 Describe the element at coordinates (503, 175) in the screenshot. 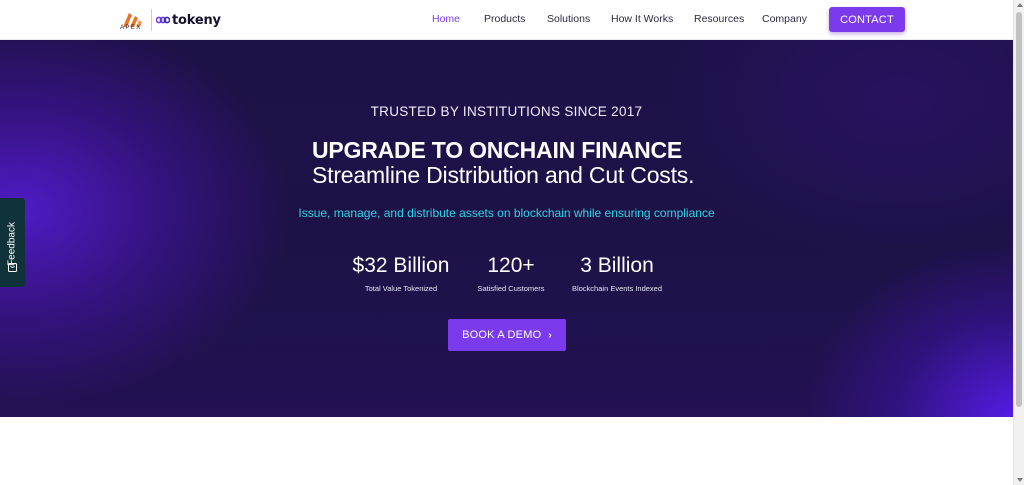

I see `hero-subheadline: Streamline Distribution and Cut Costs.` at that location.